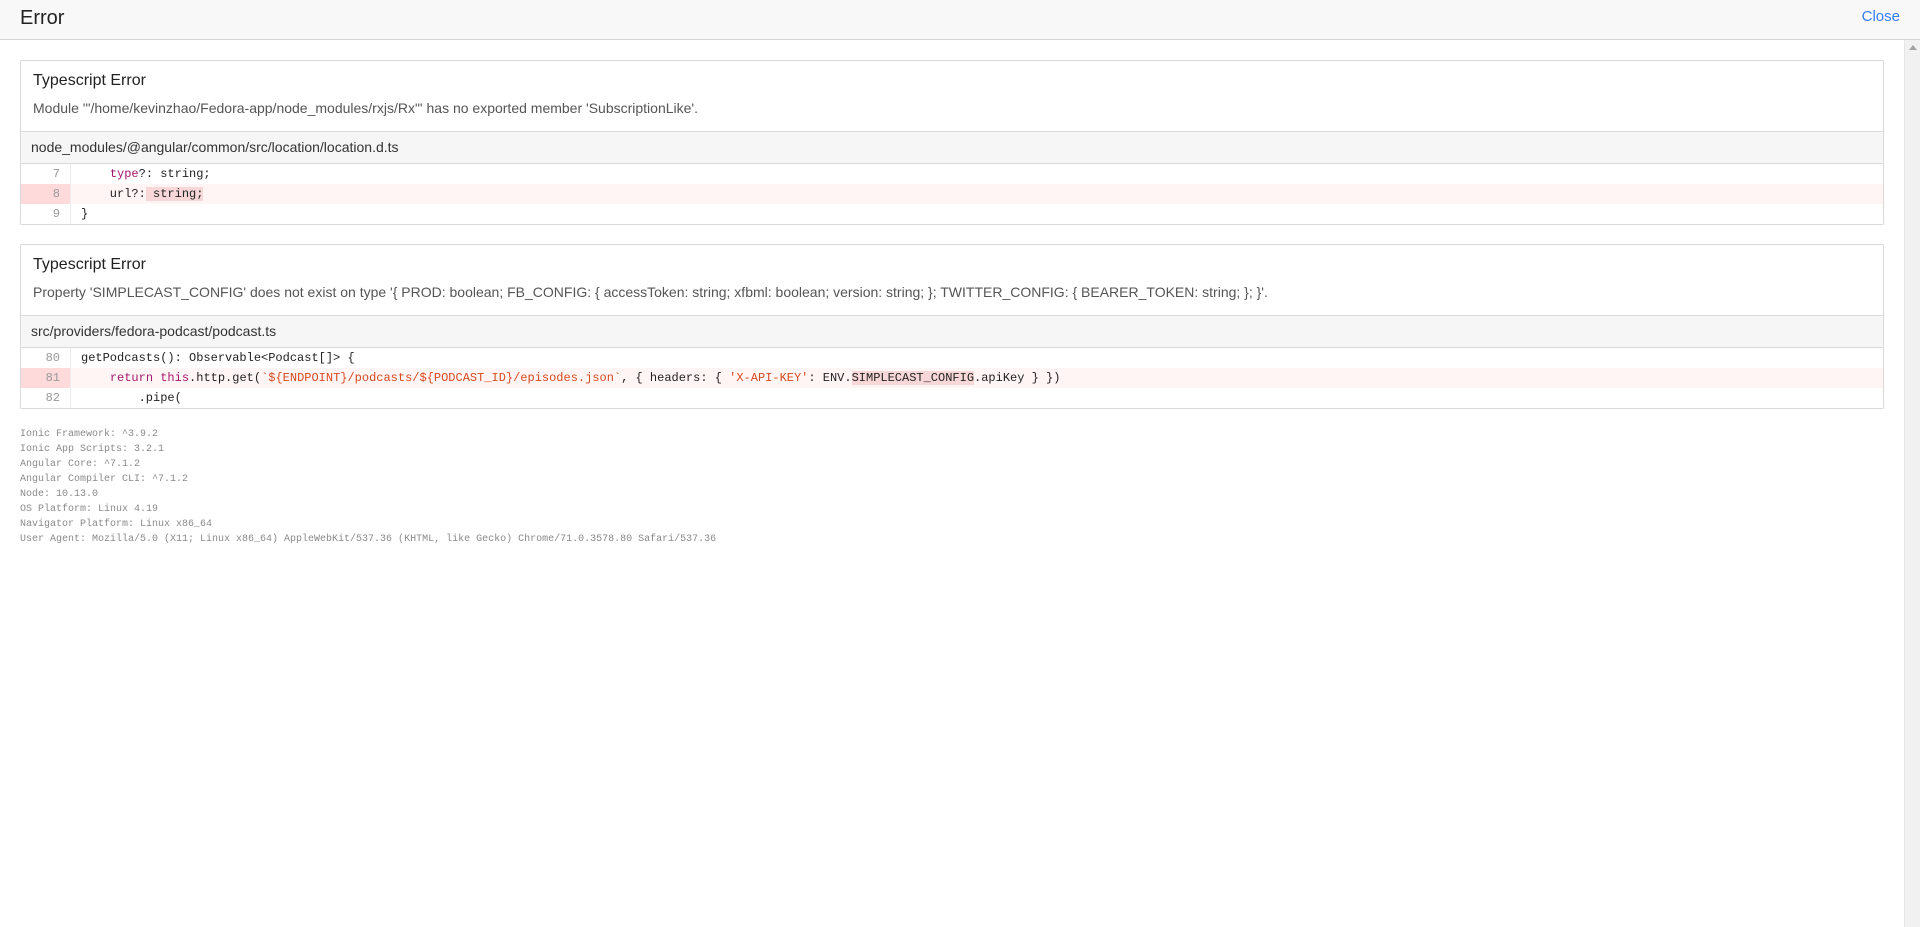 The image size is (1920, 927). What do you see at coordinates (1881, 17) in the screenshot?
I see `close-button: Close` at bounding box center [1881, 17].